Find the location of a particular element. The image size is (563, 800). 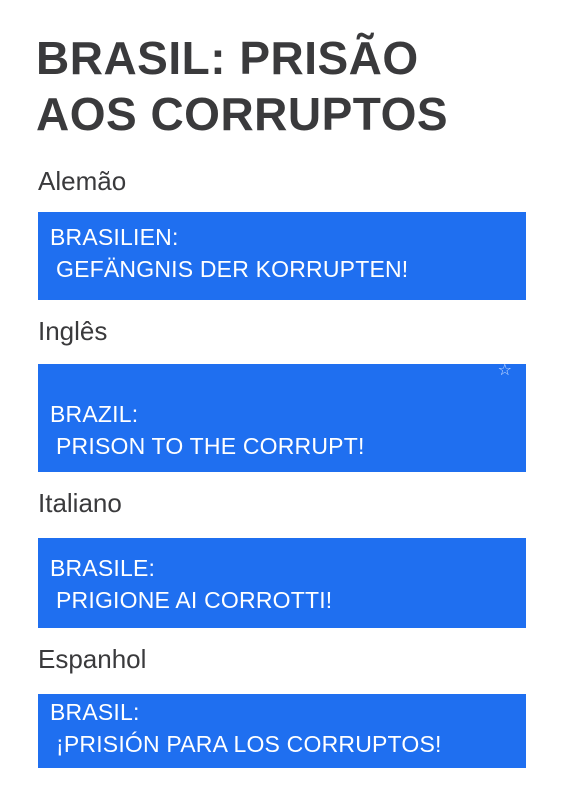

translation-card-spanish: BRASIL: ¡PRISIÓN PARA LOS CORRUPTOS! is located at coordinates (282, 731).